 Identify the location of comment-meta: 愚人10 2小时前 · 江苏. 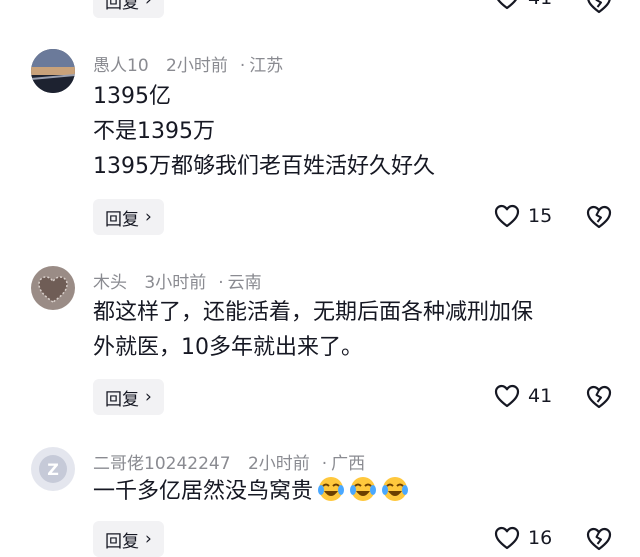
(194, 63).